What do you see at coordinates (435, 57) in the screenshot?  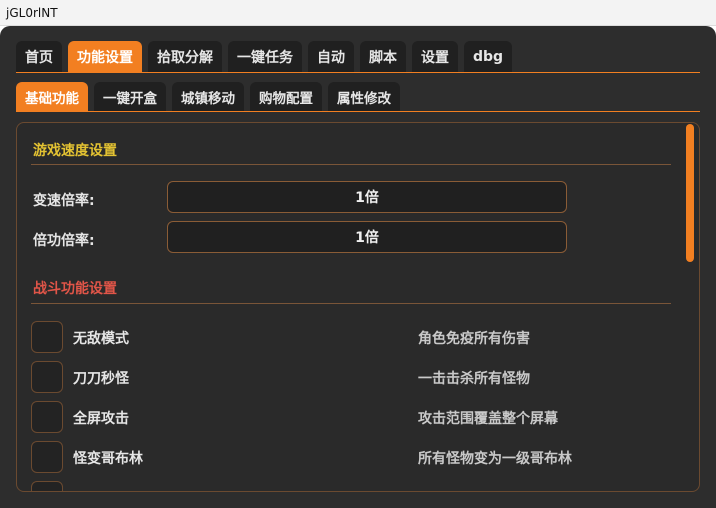 I see `tab-settings: 设置` at bounding box center [435, 57].